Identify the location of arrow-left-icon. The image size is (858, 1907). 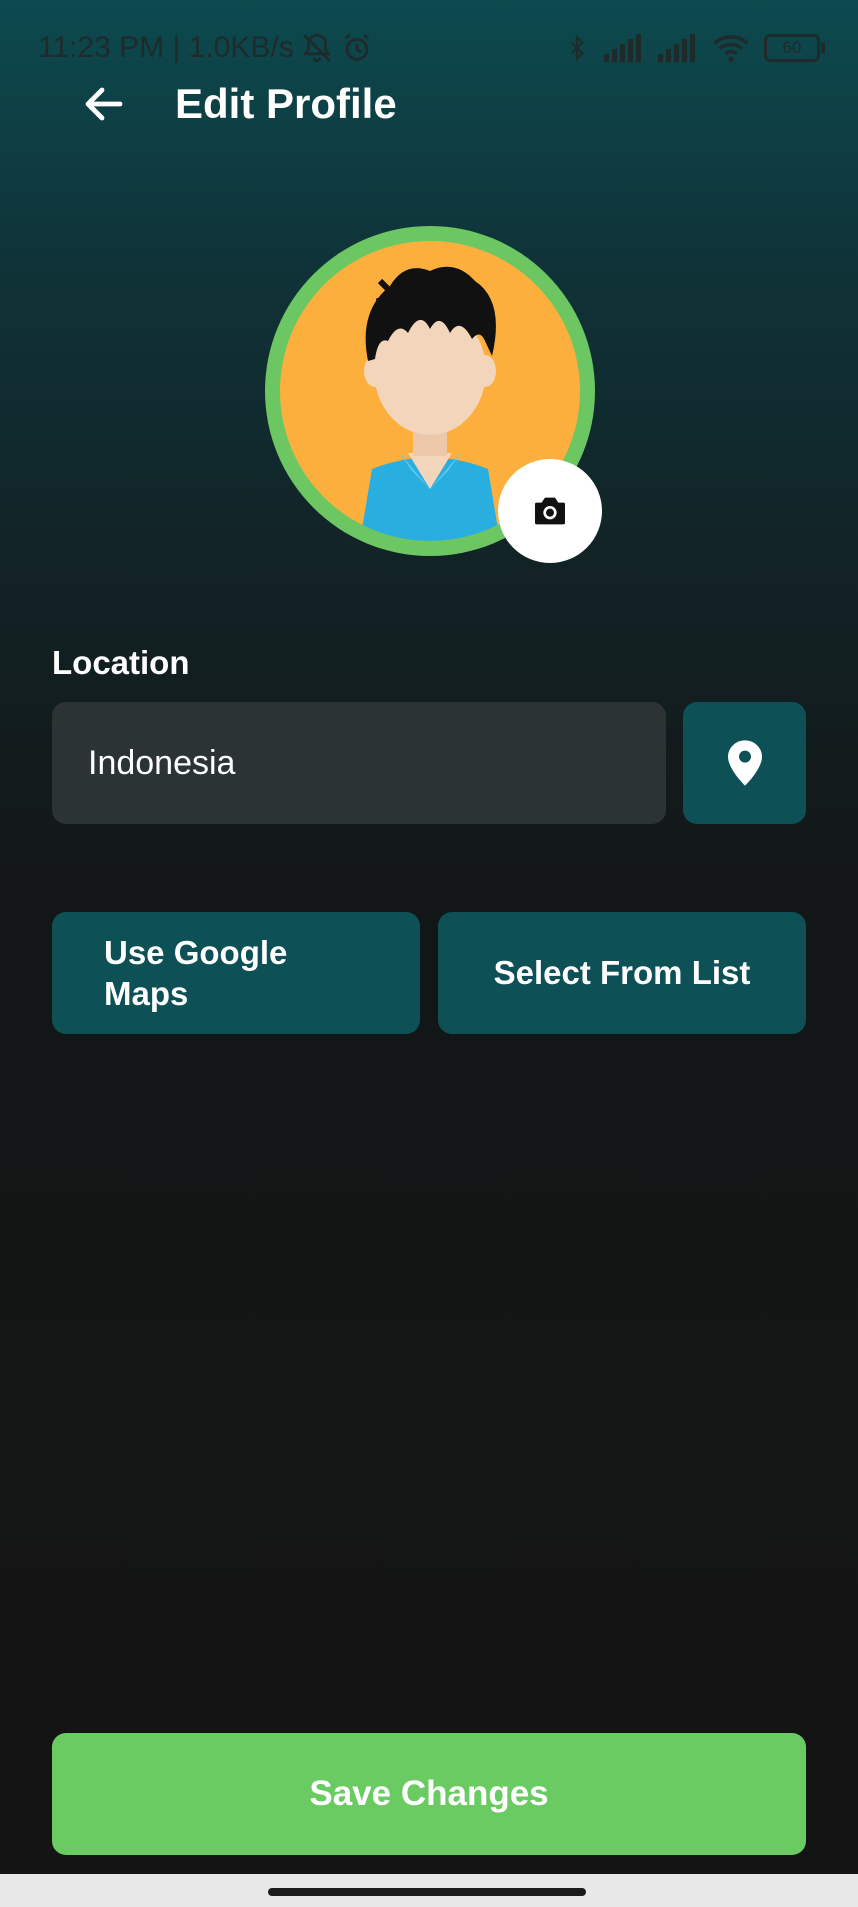
(104, 104).